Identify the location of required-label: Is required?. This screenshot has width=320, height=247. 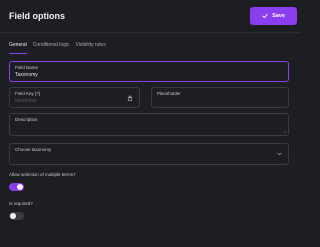
(21, 203).